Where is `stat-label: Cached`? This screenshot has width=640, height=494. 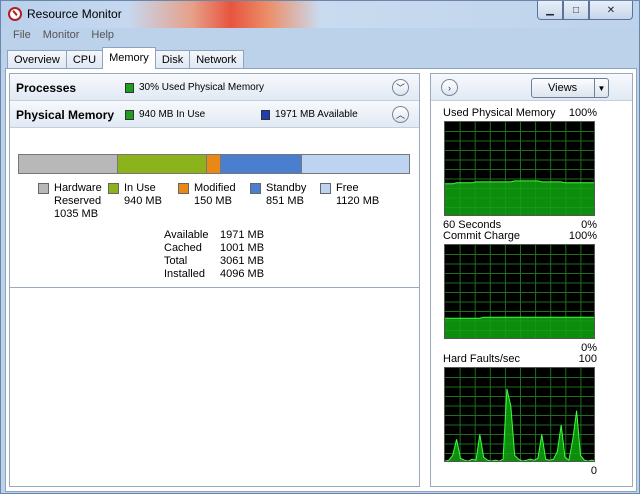
stat-label: Cached is located at coordinates (183, 248).